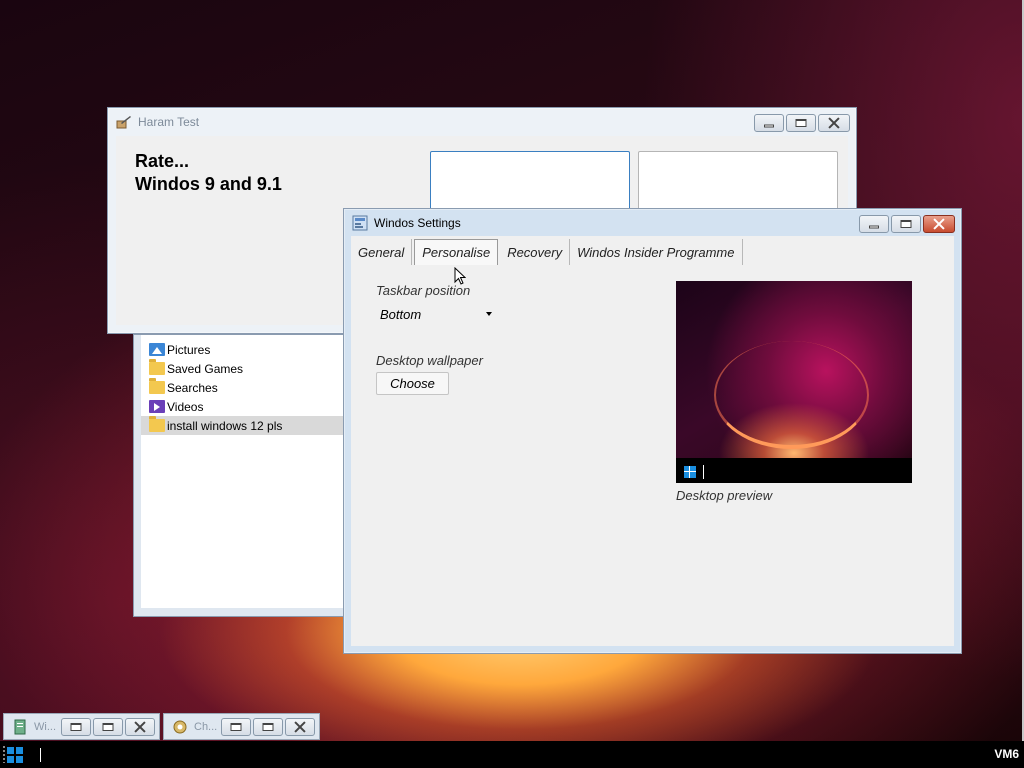  What do you see at coordinates (535, 252) in the screenshot?
I see `tab-recovery: Recovery` at bounding box center [535, 252].